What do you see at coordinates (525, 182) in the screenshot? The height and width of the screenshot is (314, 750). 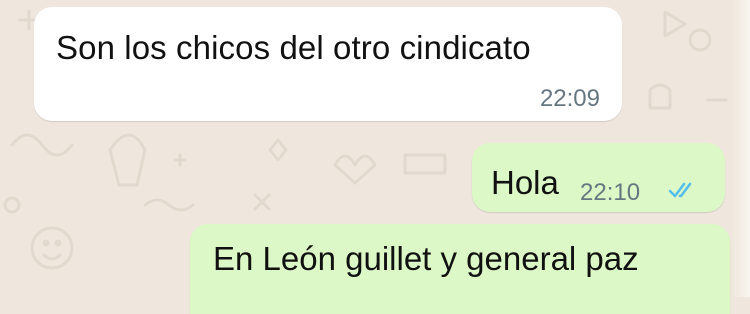 I see `message-text: Hola` at bounding box center [525, 182].